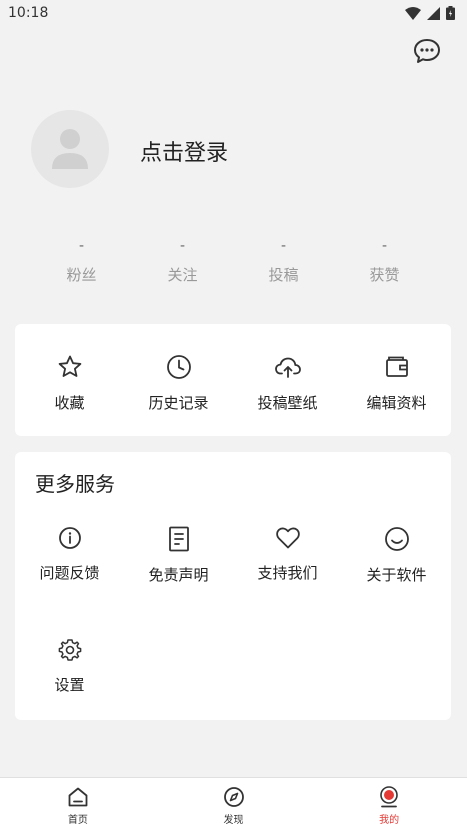  Describe the element at coordinates (396, 575) in the screenshot. I see `about-label: 关于软件` at that location.